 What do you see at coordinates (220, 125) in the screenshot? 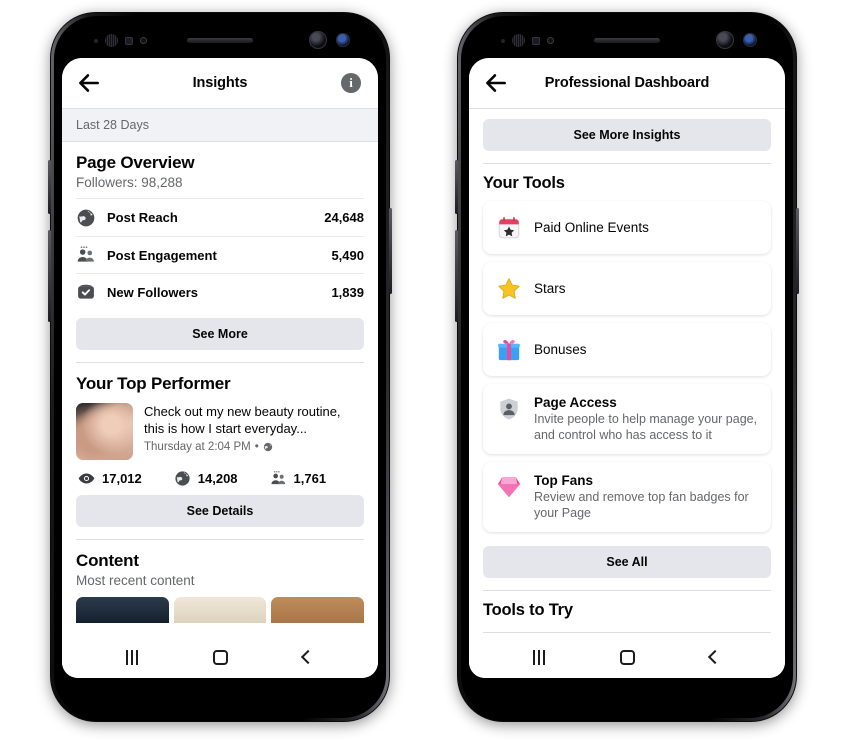
I see `date-range-label: Last 28 Days` at bounding box center [220, 125].